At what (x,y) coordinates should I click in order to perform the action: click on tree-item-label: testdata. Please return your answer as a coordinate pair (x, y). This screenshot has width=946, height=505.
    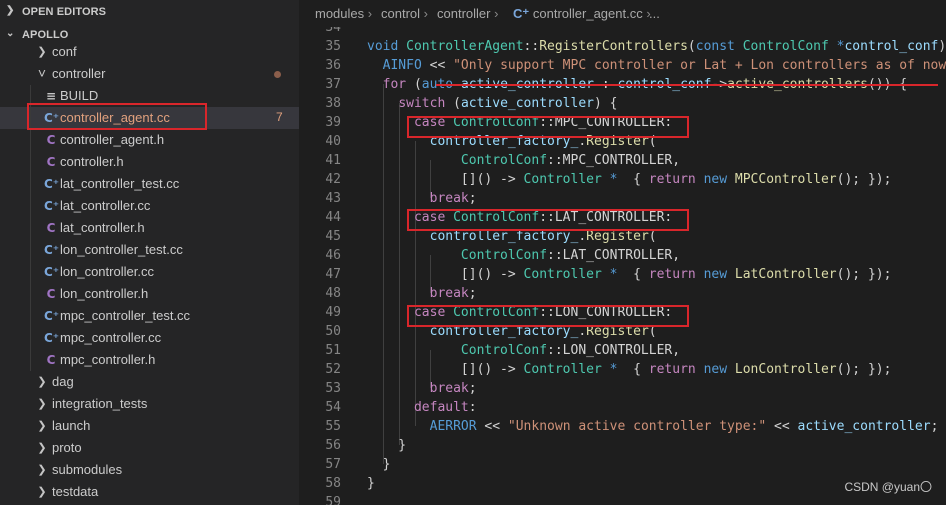
    Looking at the image, I should click on (75, 491).